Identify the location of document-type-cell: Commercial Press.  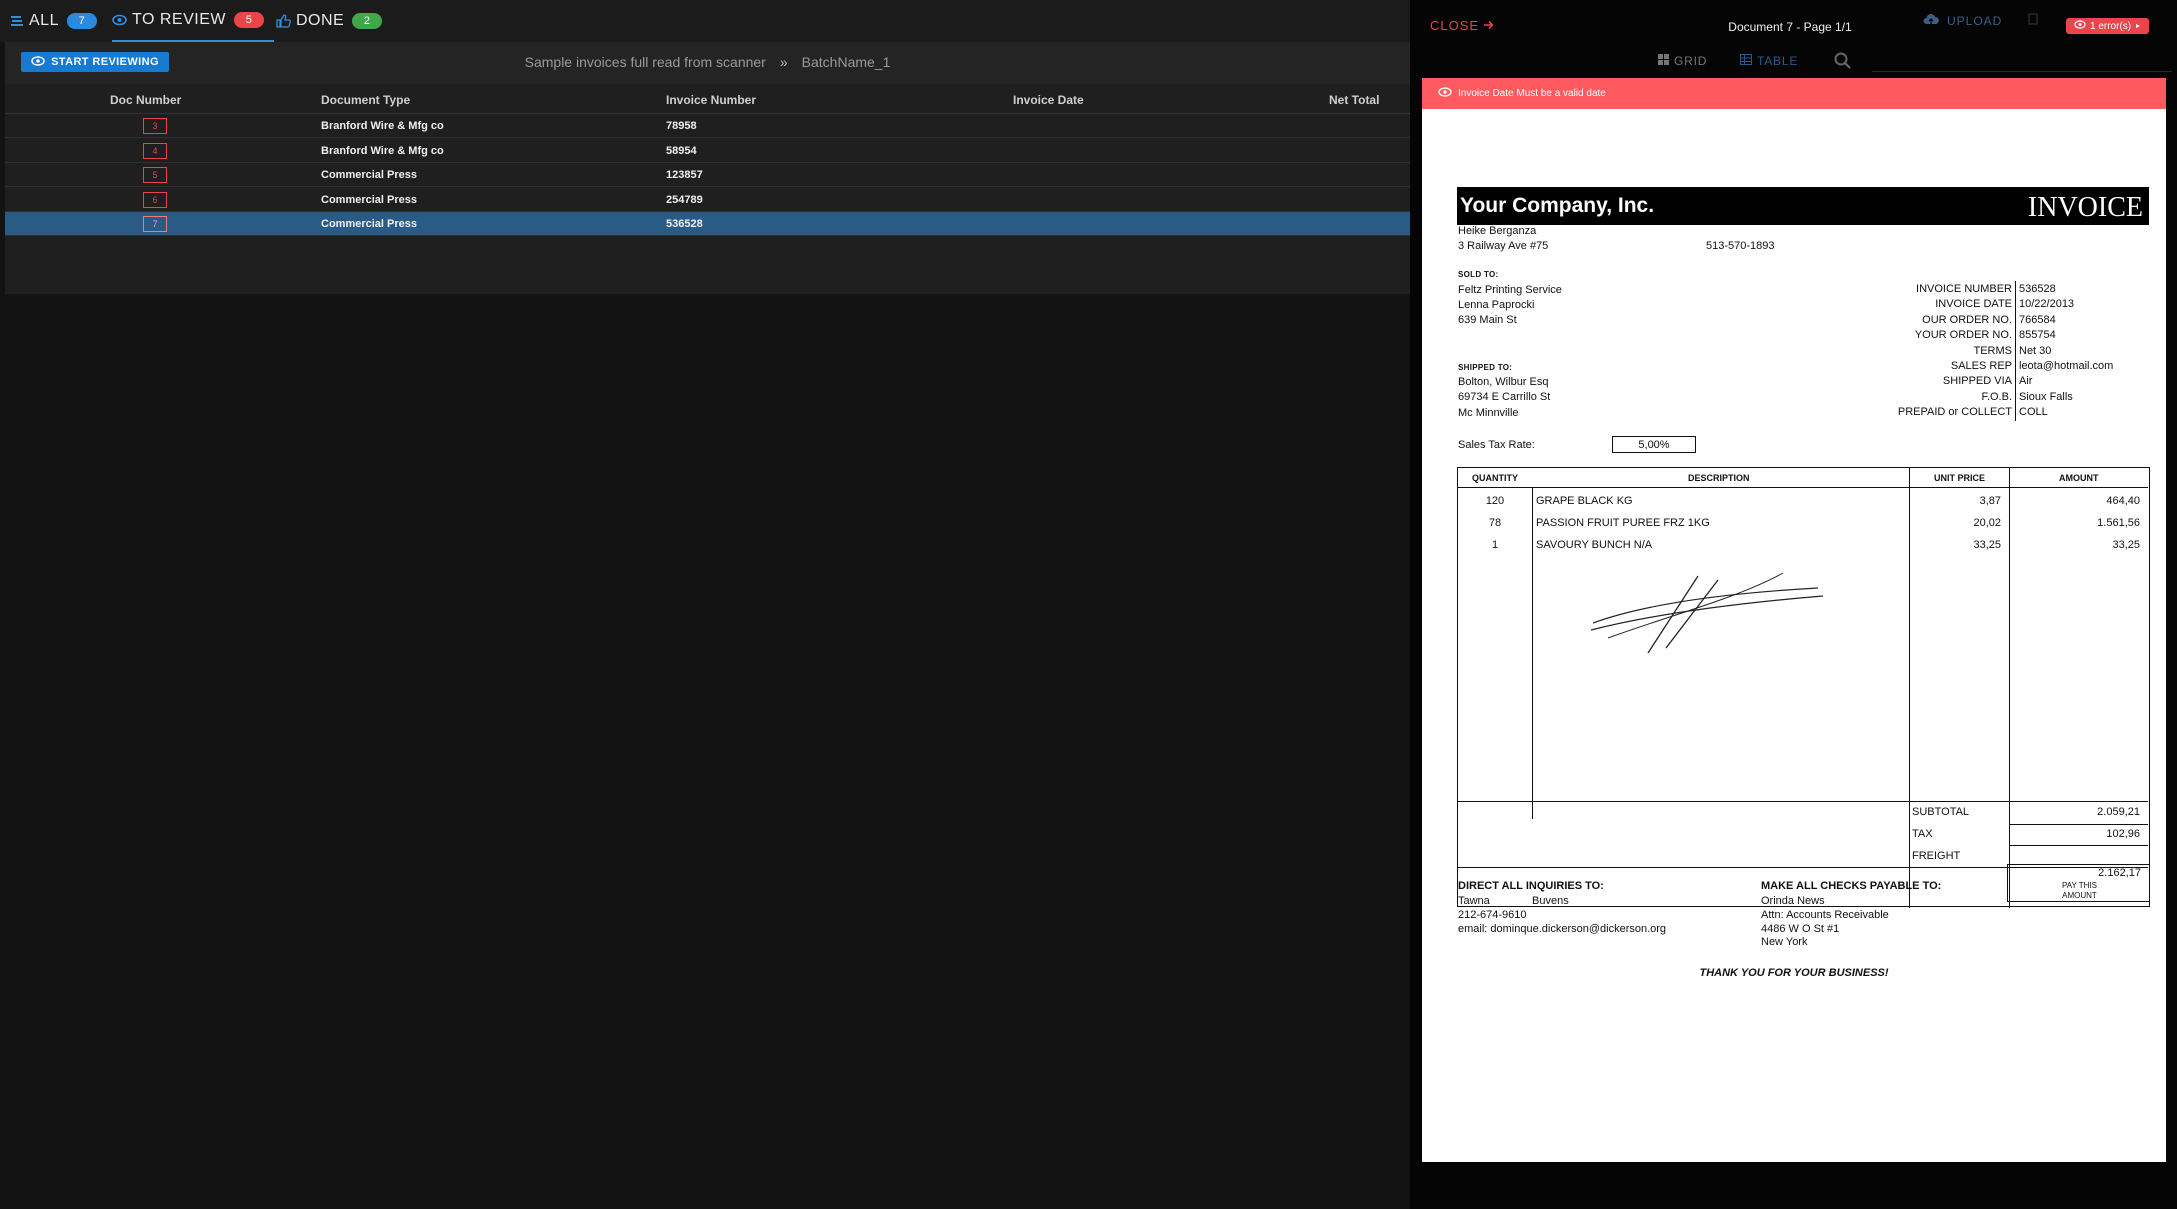
(369, 224).